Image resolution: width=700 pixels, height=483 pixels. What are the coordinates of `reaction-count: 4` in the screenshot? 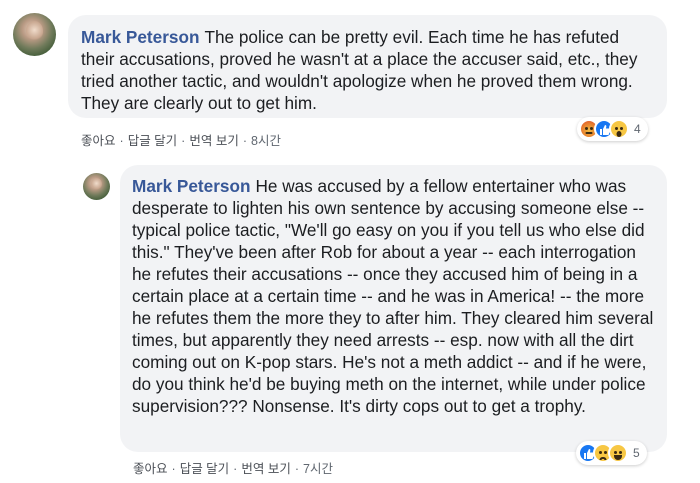 It's located at (637, 129).